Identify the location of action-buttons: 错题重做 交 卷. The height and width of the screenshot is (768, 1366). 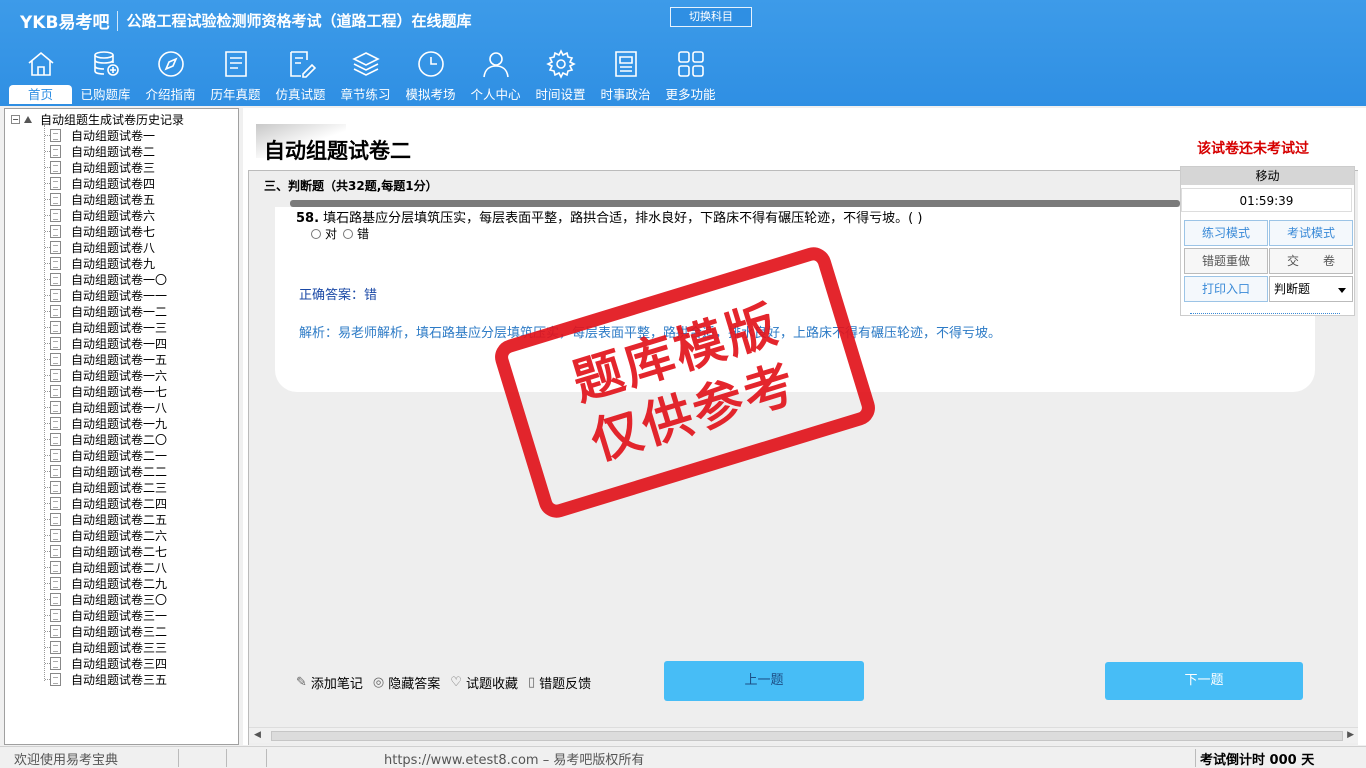
(1269, 261).